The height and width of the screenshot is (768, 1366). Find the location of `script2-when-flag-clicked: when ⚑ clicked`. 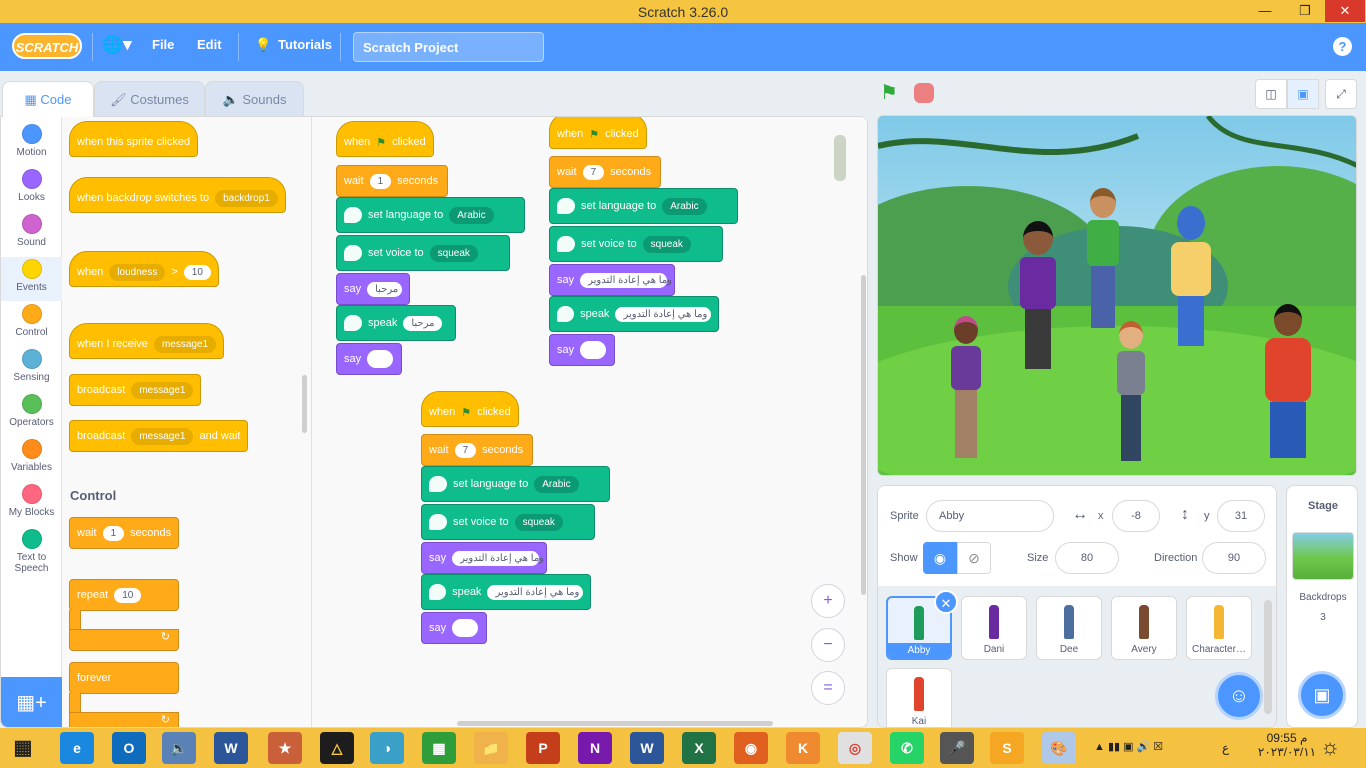

script2-when-flag-clicked: when ⚑ clicked is located at coordinates (598, 133).